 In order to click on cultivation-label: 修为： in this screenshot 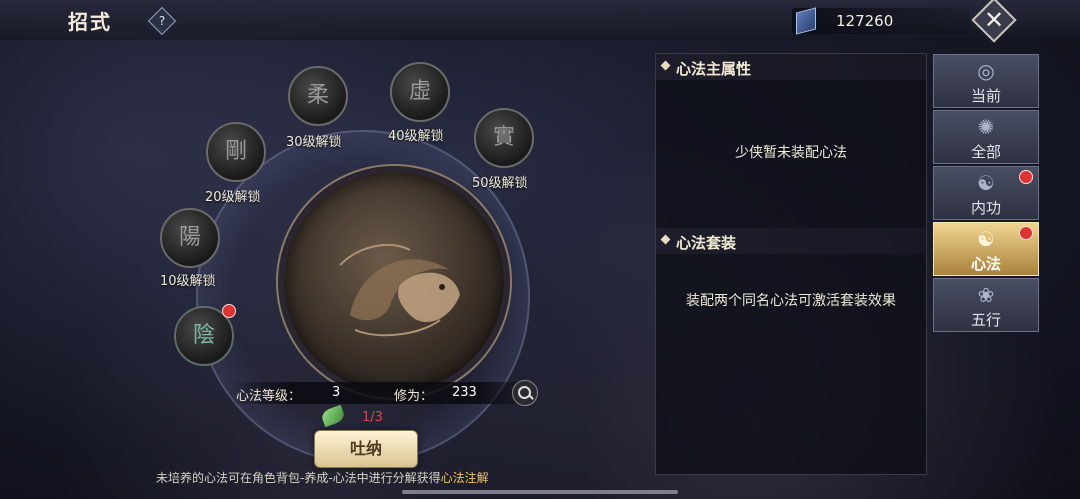, I will do `click(414, 396)`.